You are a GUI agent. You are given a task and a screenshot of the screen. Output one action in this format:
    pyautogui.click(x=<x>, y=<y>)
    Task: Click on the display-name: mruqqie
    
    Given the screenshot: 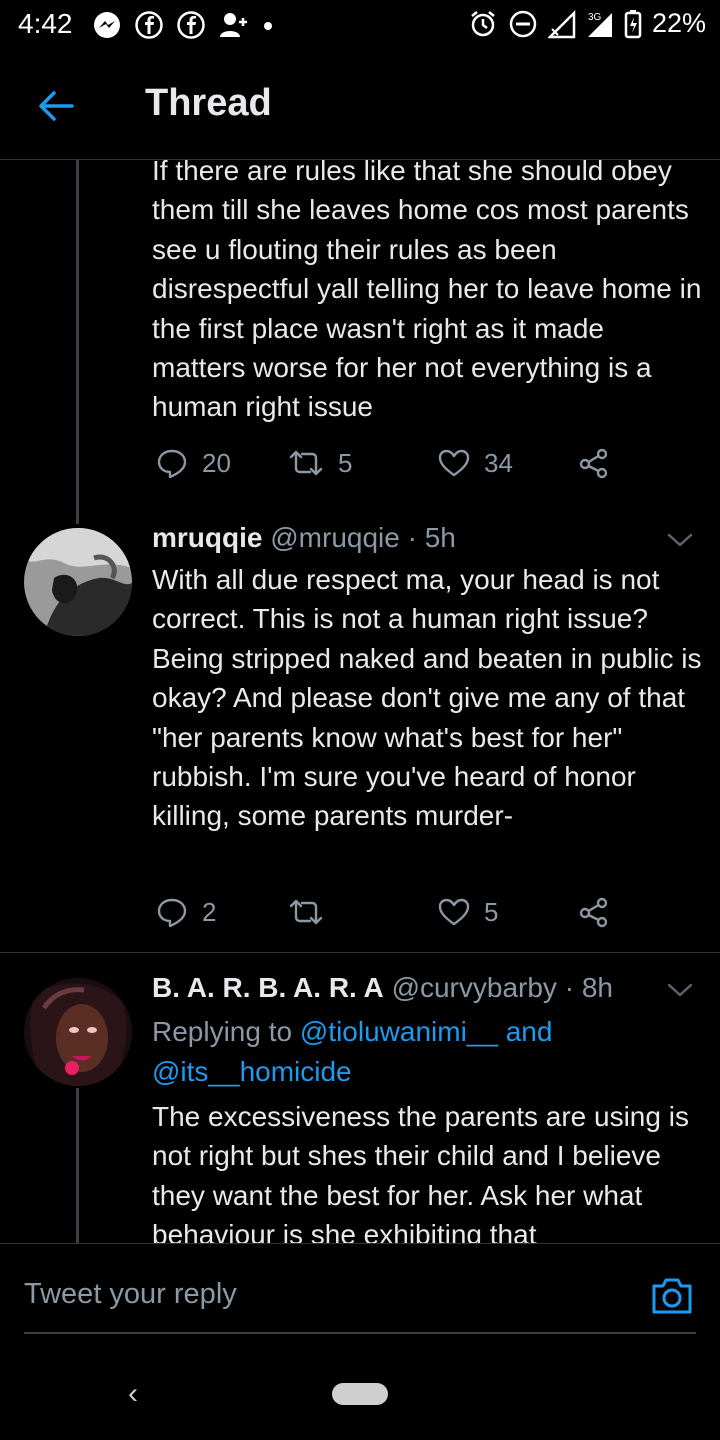 What is the action you would take?
    pyautogui.click(x=207, y=537)
    